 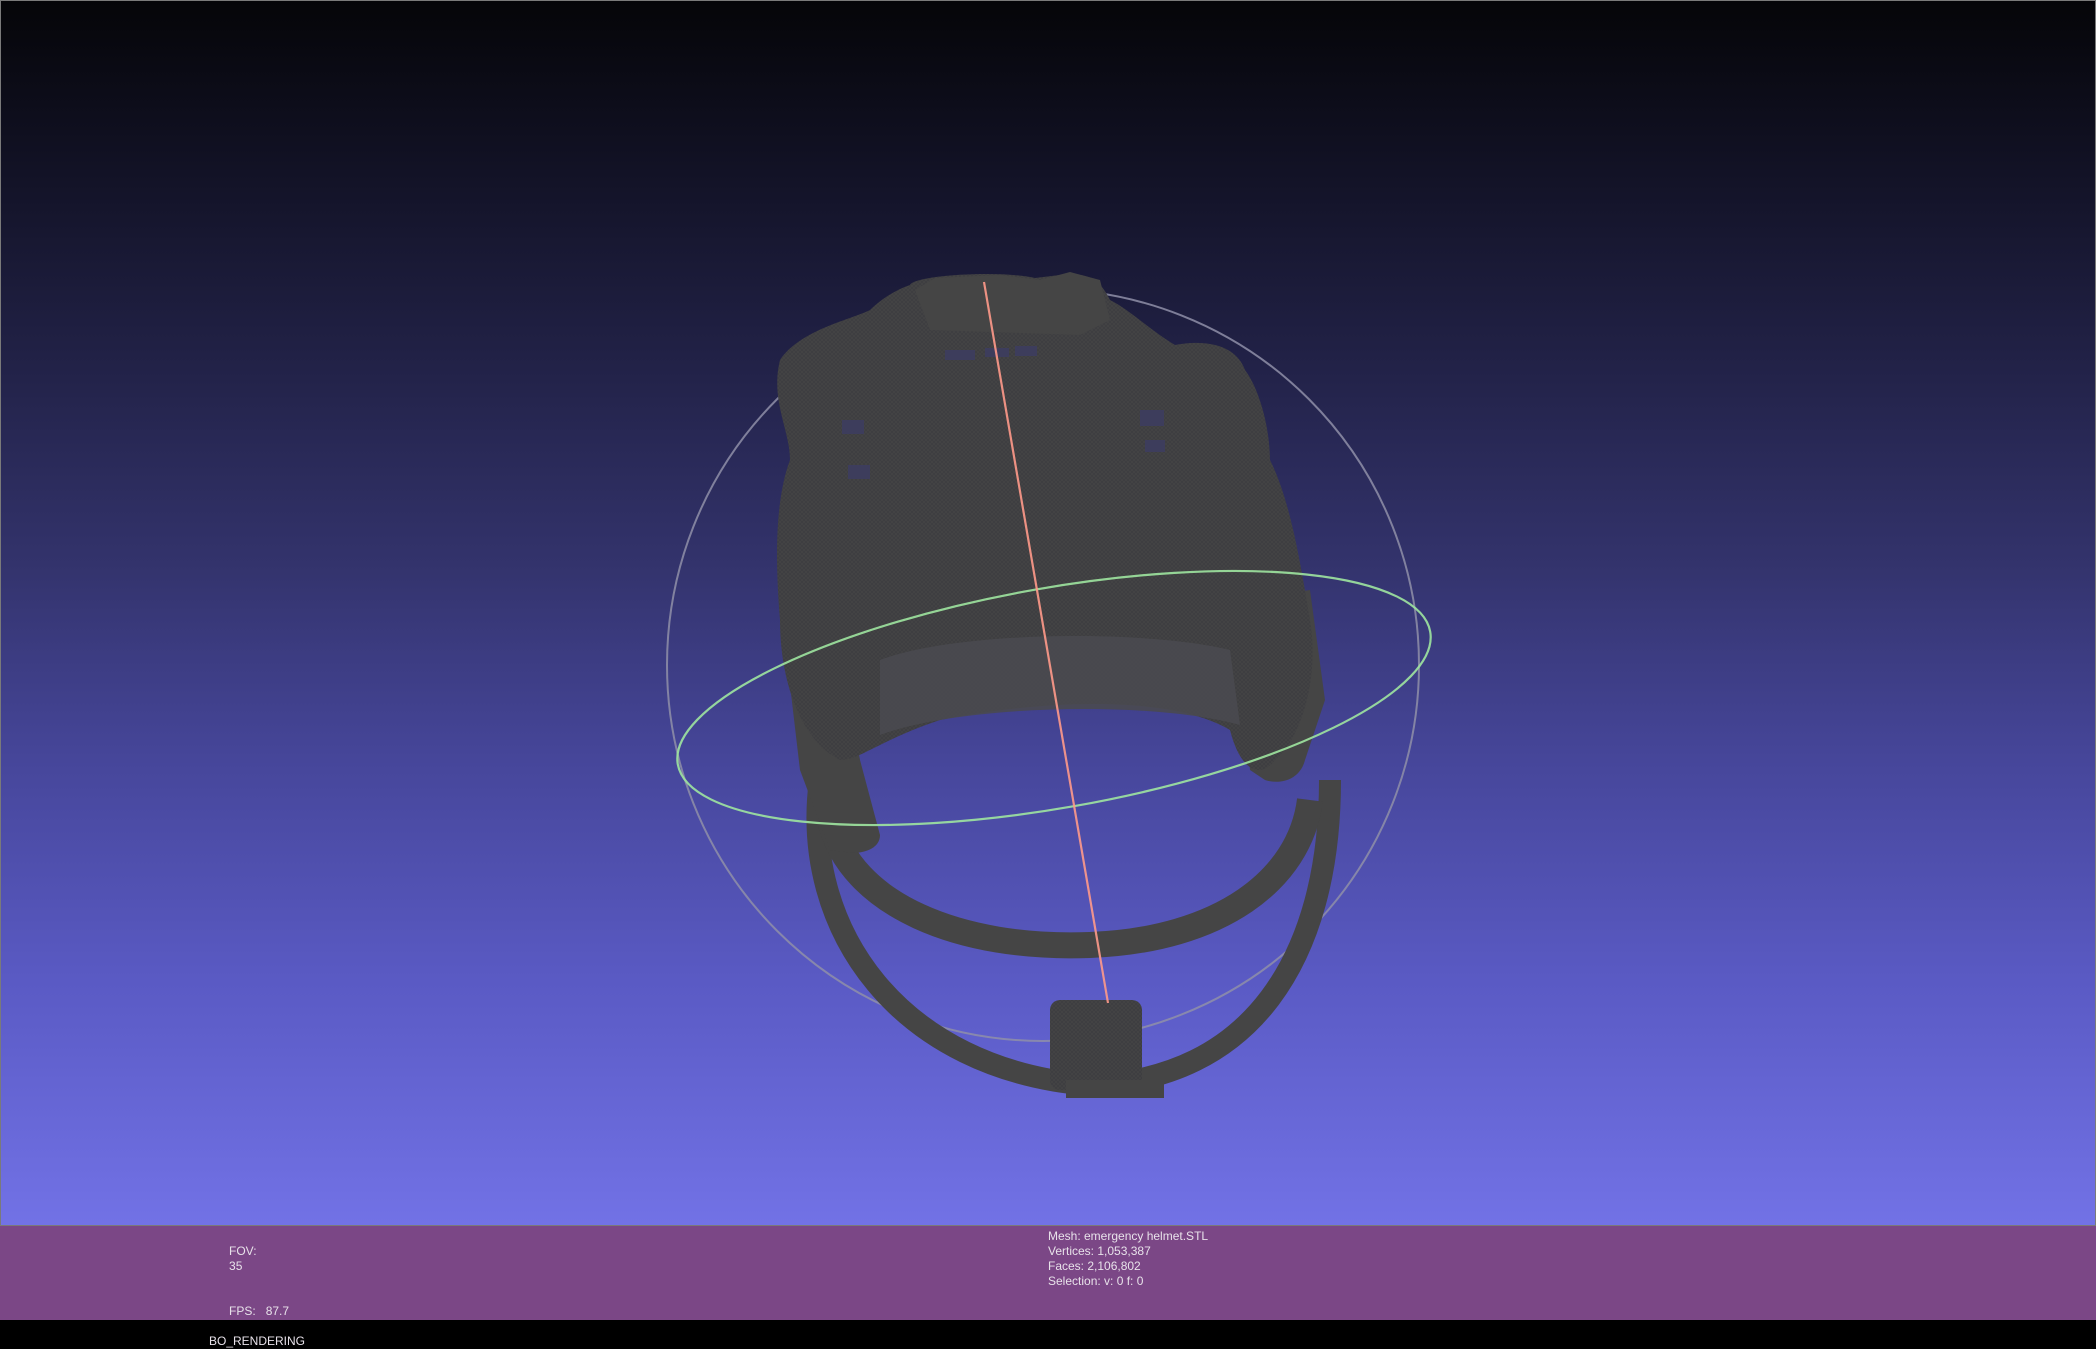 I want to click on rear-clip, so click(x=1096, y=1045).